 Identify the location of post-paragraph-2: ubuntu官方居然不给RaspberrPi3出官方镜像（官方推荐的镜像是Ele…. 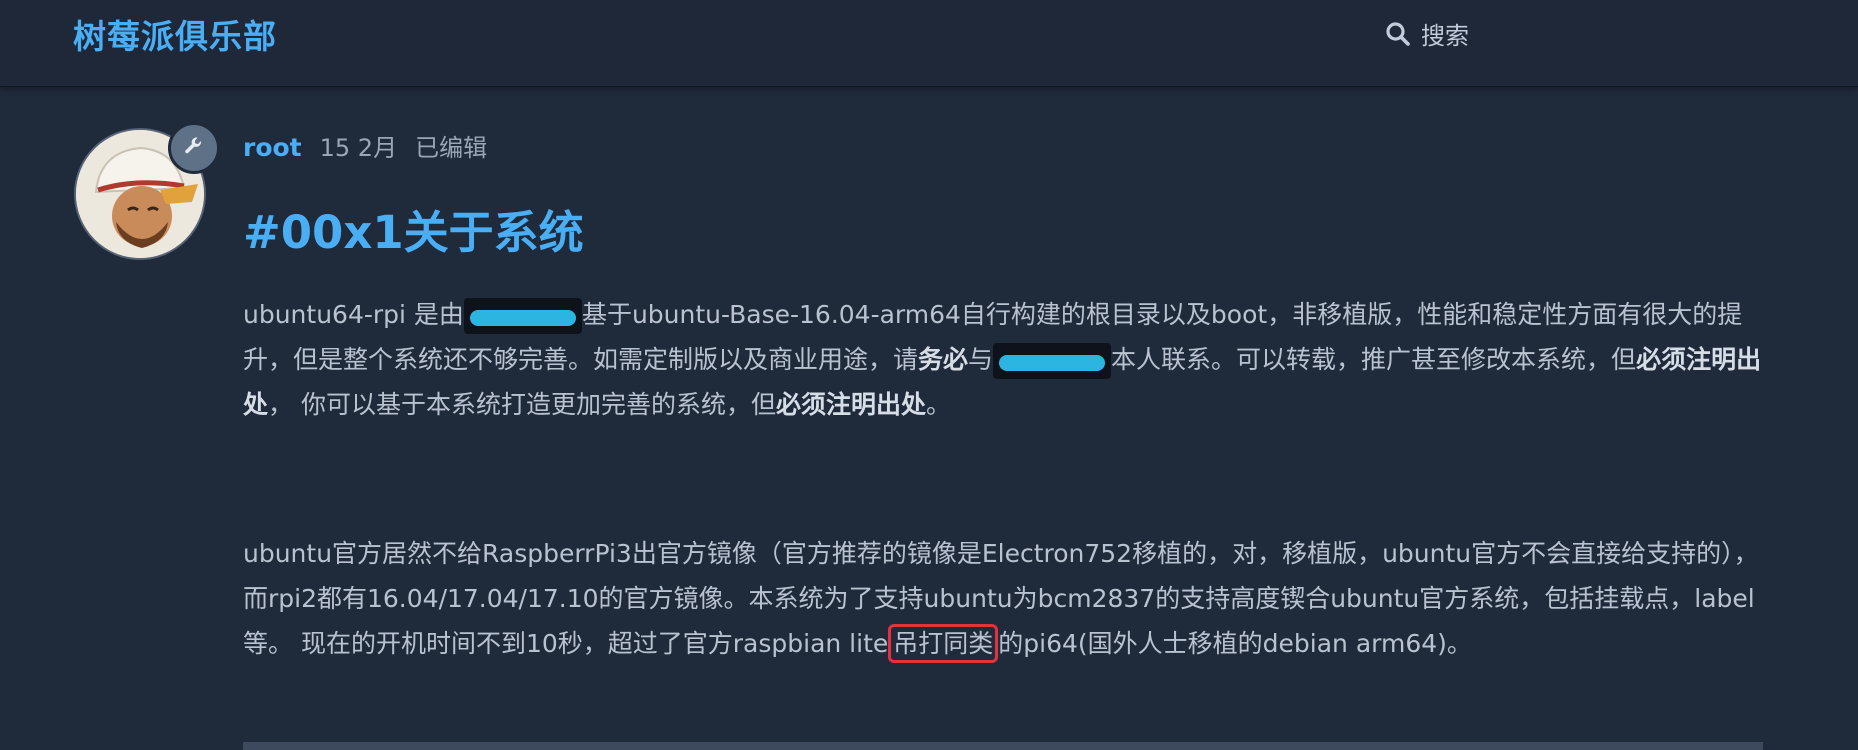
(1008, 598).